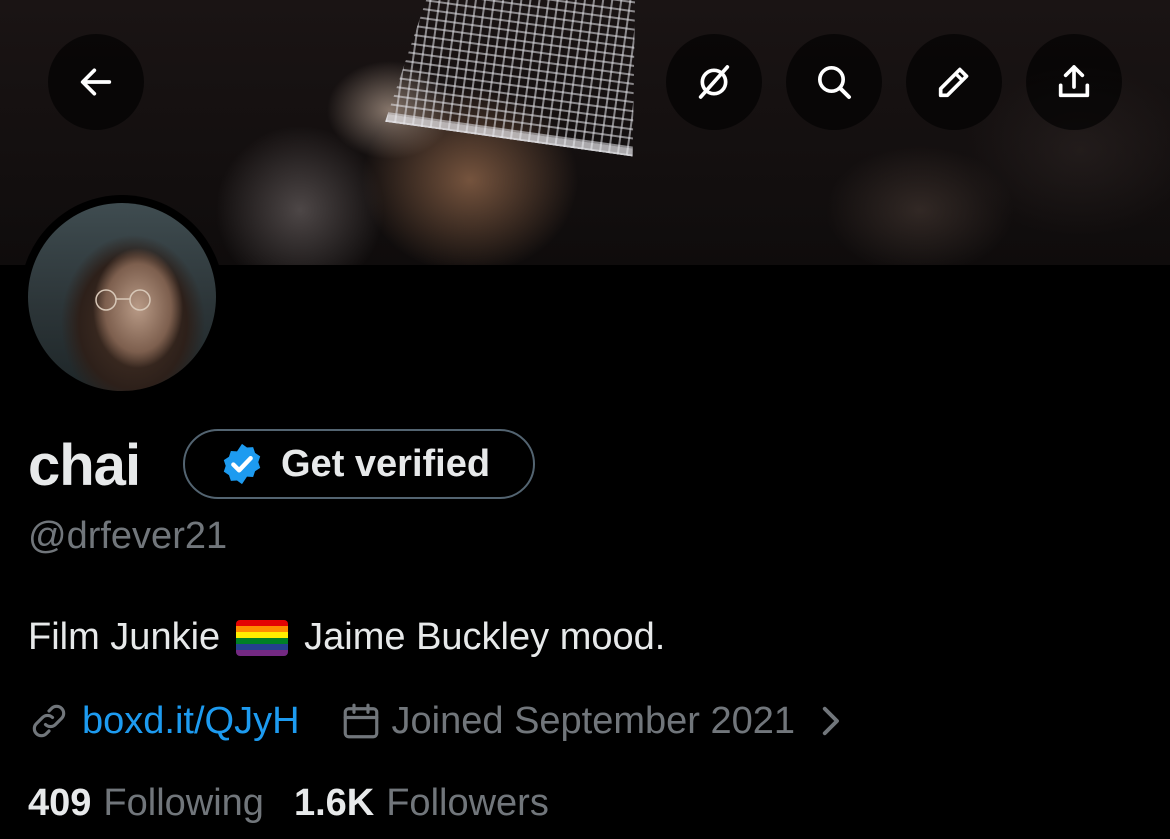 The height and width of the screenshot is (839, 1170). I want to click on back-button, so click(96, 82).